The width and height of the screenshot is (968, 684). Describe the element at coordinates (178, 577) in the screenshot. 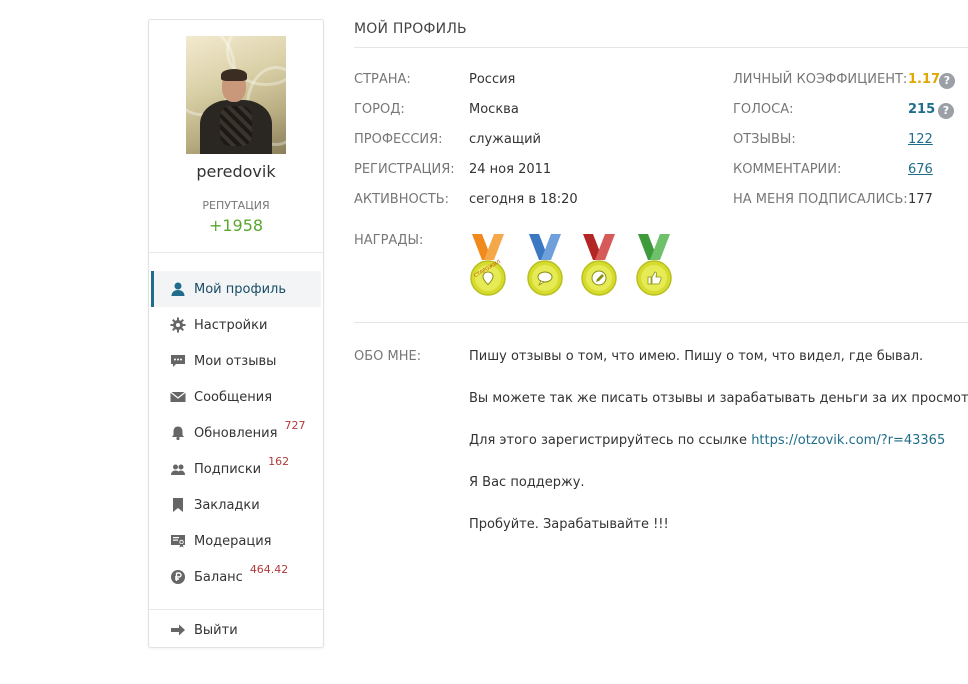

I see `ruble-icon` at that location.